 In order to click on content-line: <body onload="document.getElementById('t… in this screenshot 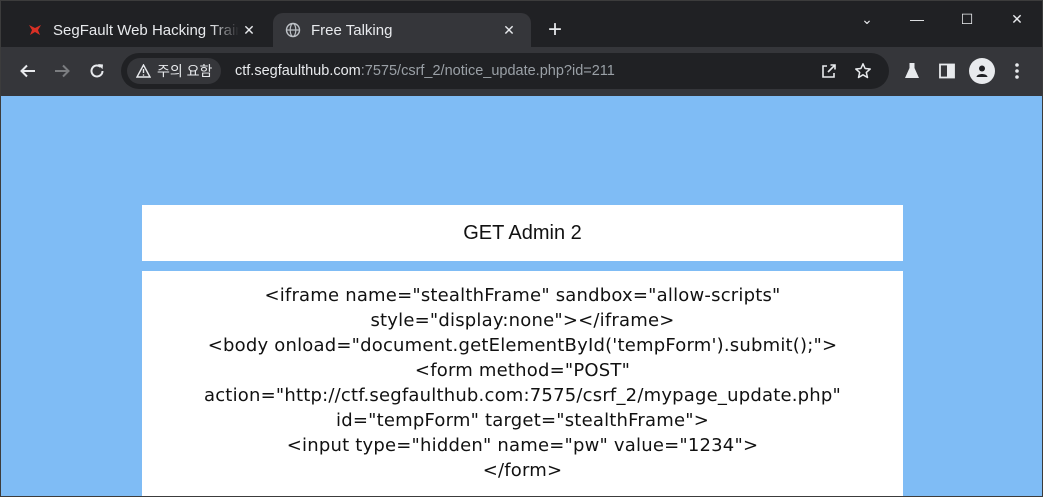, I will do `click(522, 345)`.